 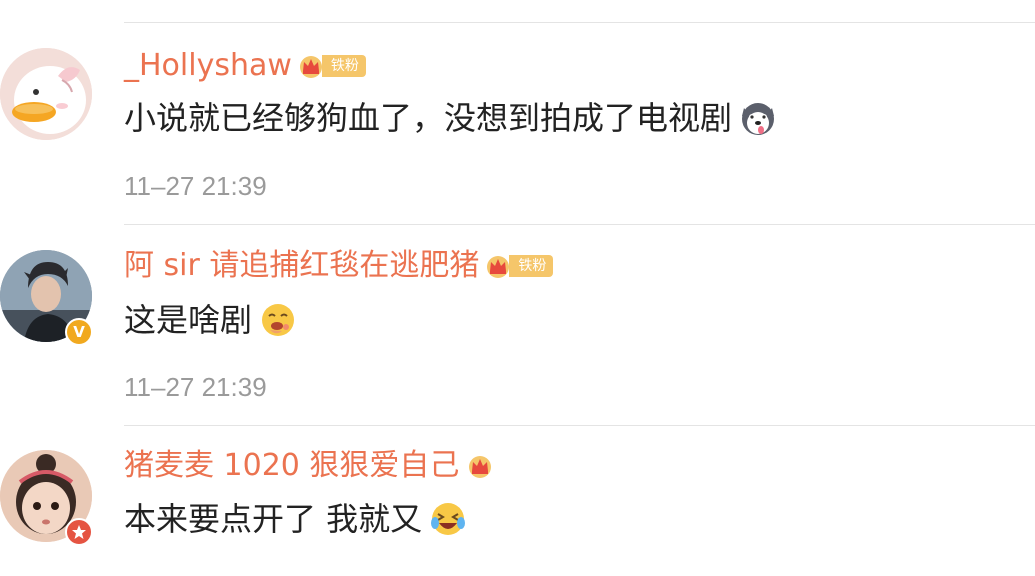 What do you see at coordinates (291, 466) in the screenshot?
I see `username: 猪麦麦 1020 狠狠爱自己` at bounding box center [291, 466].